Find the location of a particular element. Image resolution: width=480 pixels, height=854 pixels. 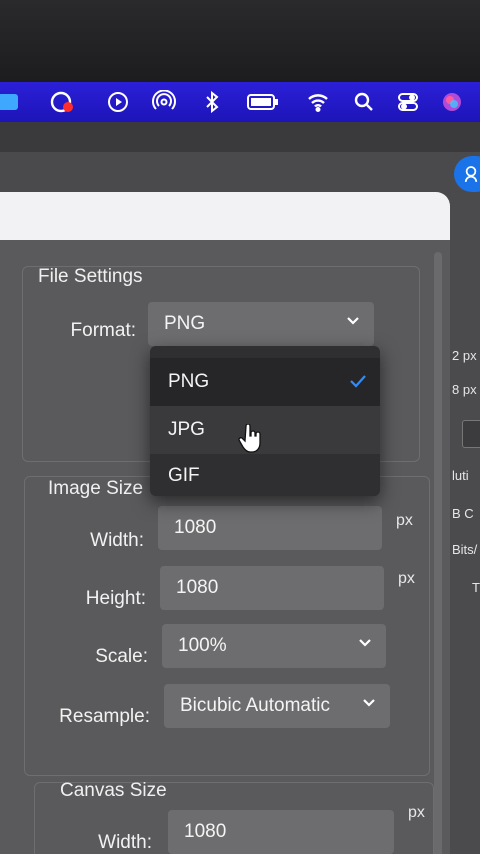

width-input: 1080 is located at coordinates (270, 528).